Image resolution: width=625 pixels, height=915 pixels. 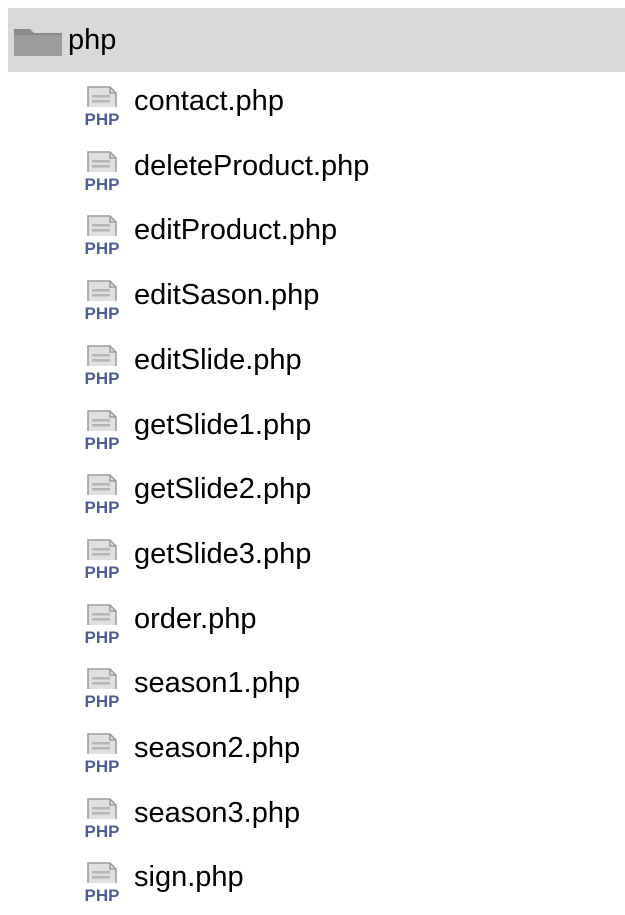 I want to click on file-label: getSlide1.php, so click(x=223, y=424).